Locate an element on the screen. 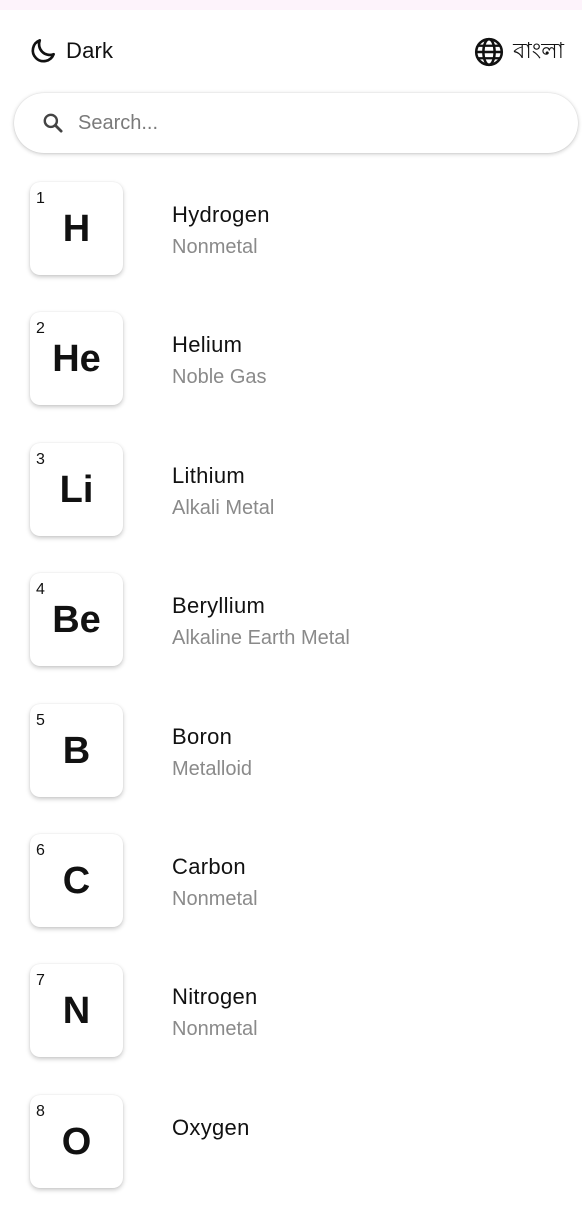 Image resolution: width=582 pixels, height=1225 pixels. element-tile: 3 Li is located at coordinates (76, 489).